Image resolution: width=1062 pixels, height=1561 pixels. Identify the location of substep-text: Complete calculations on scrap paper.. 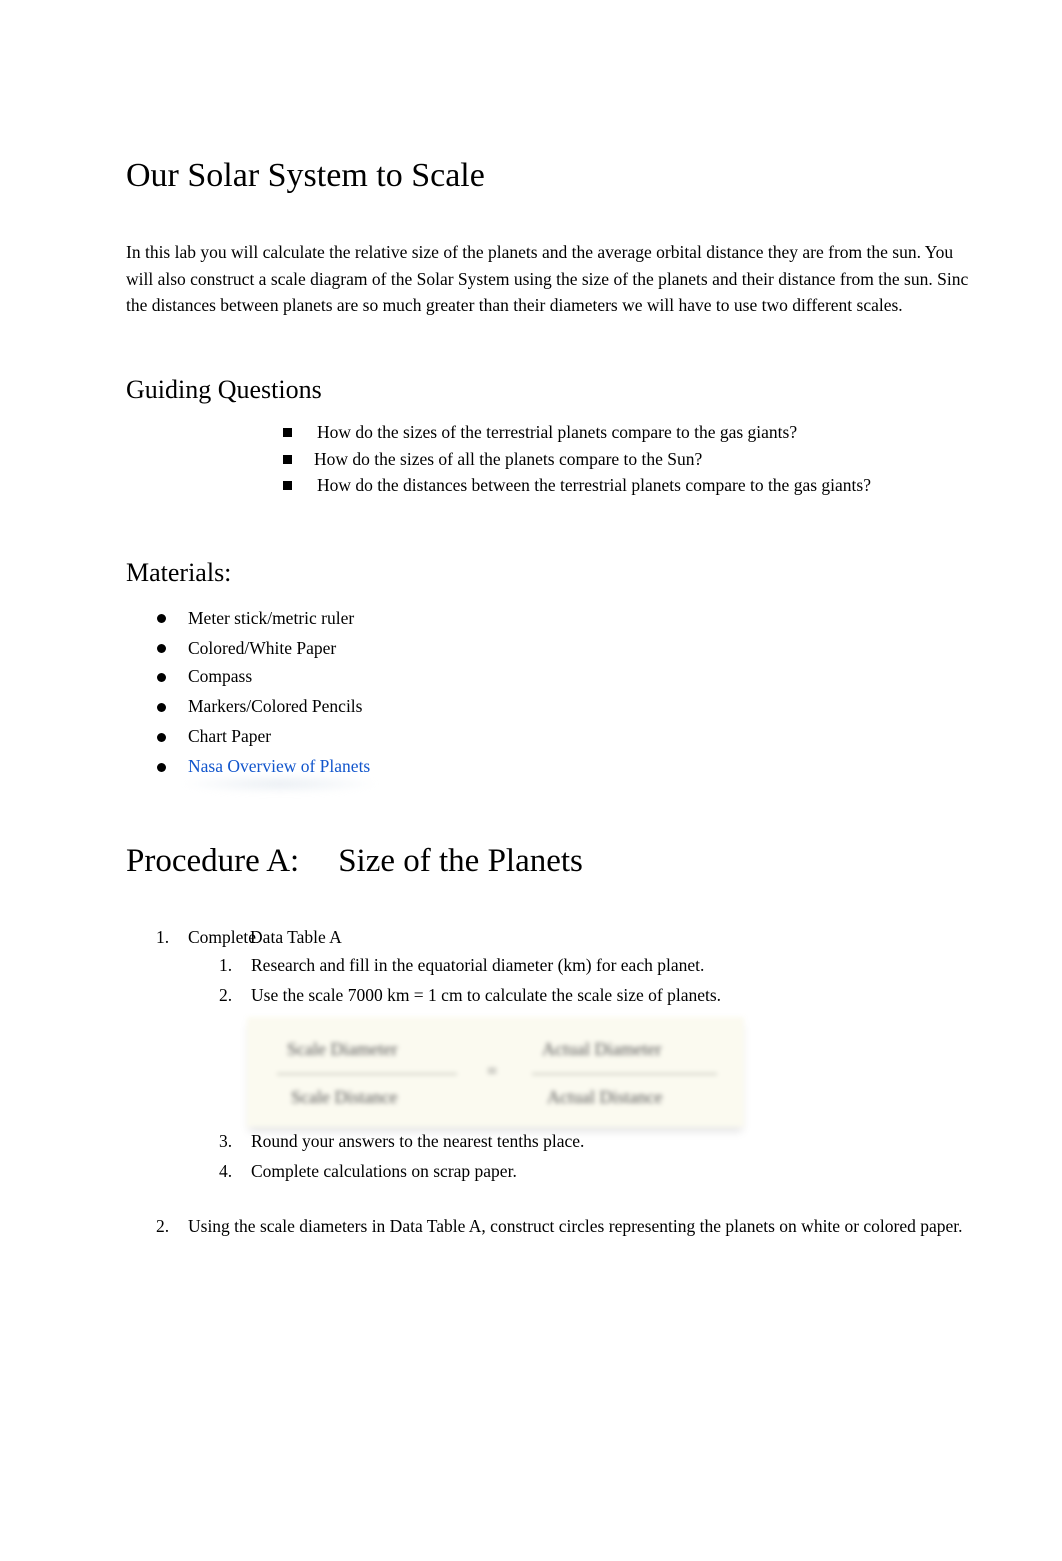
(384, 1171).